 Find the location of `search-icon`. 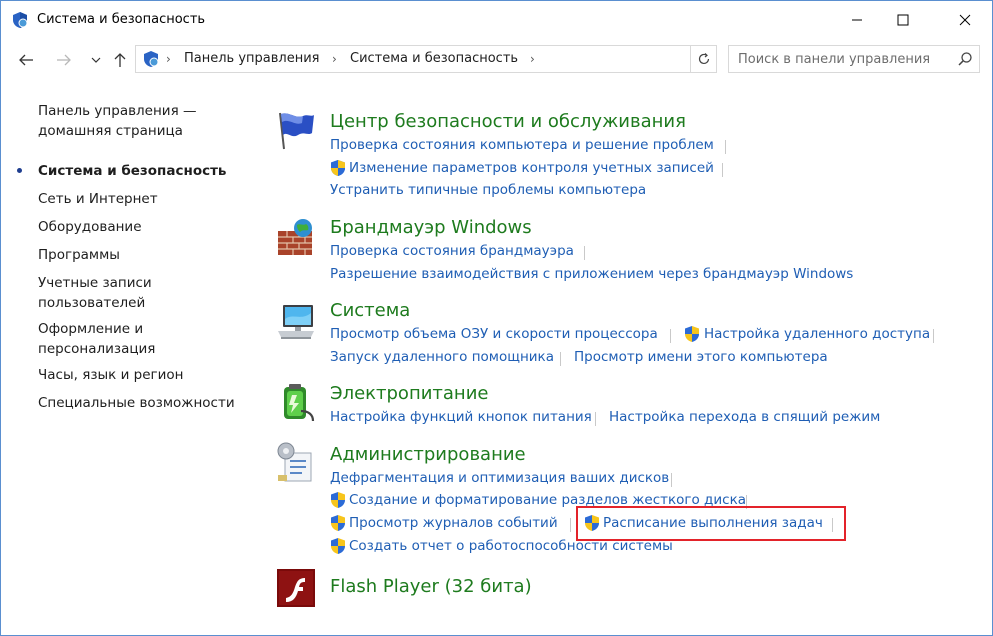

search-icon is located at coordinates (965, 59).